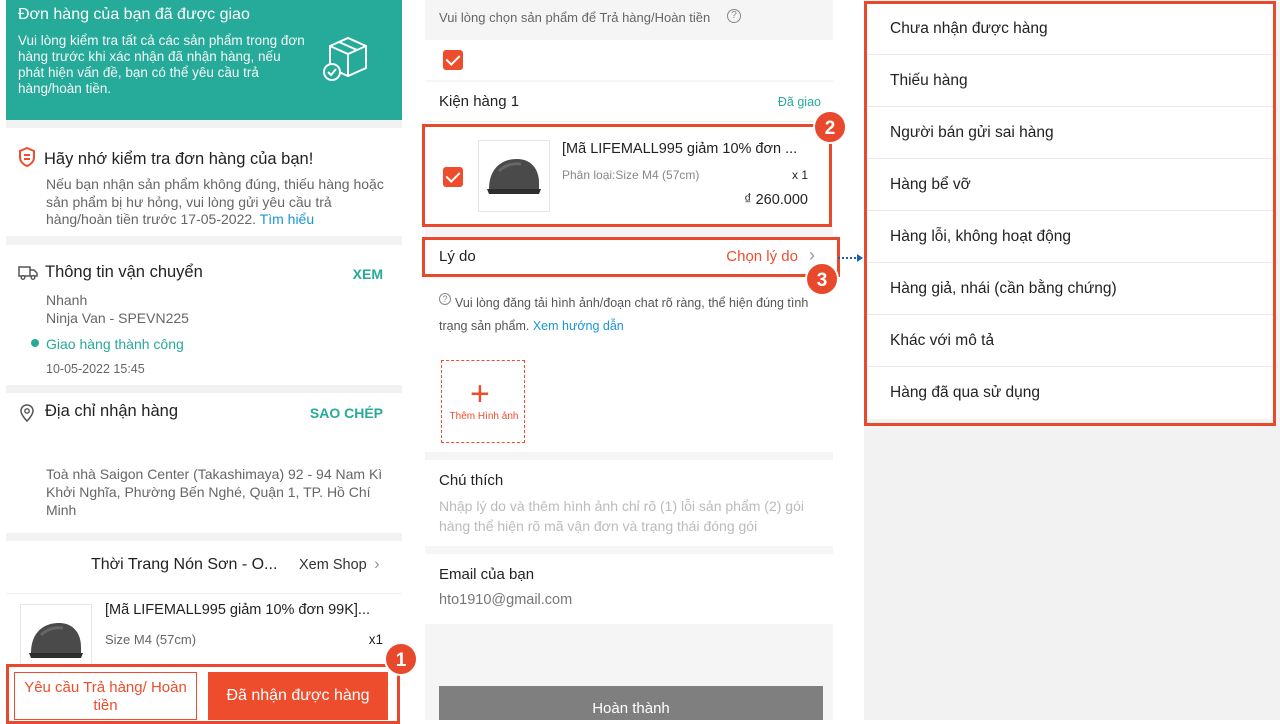 This screenshot has width=1280, height=724. What do you see at coordinates (578, 326) in the screenshot?
I see `view-guide-link: Xem hướng dẫn` at bounding box center [578, 326].